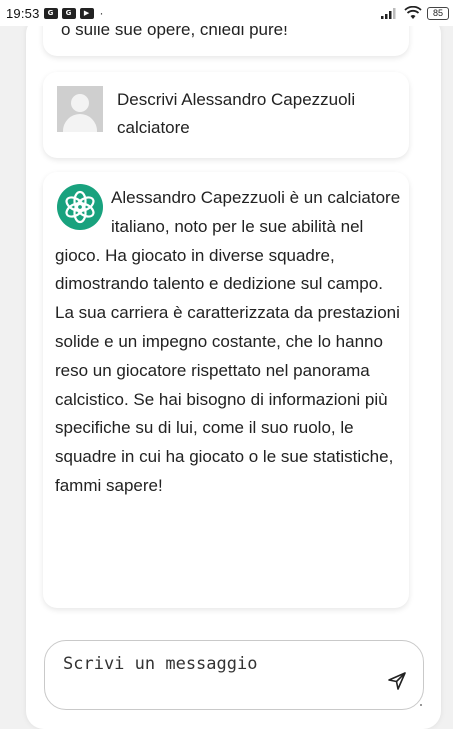 Image resolution: width=453 pixels, height=729 pixels. I want to click on message-input-placeholder: Scrivi un messaggio, so click(160, 664).